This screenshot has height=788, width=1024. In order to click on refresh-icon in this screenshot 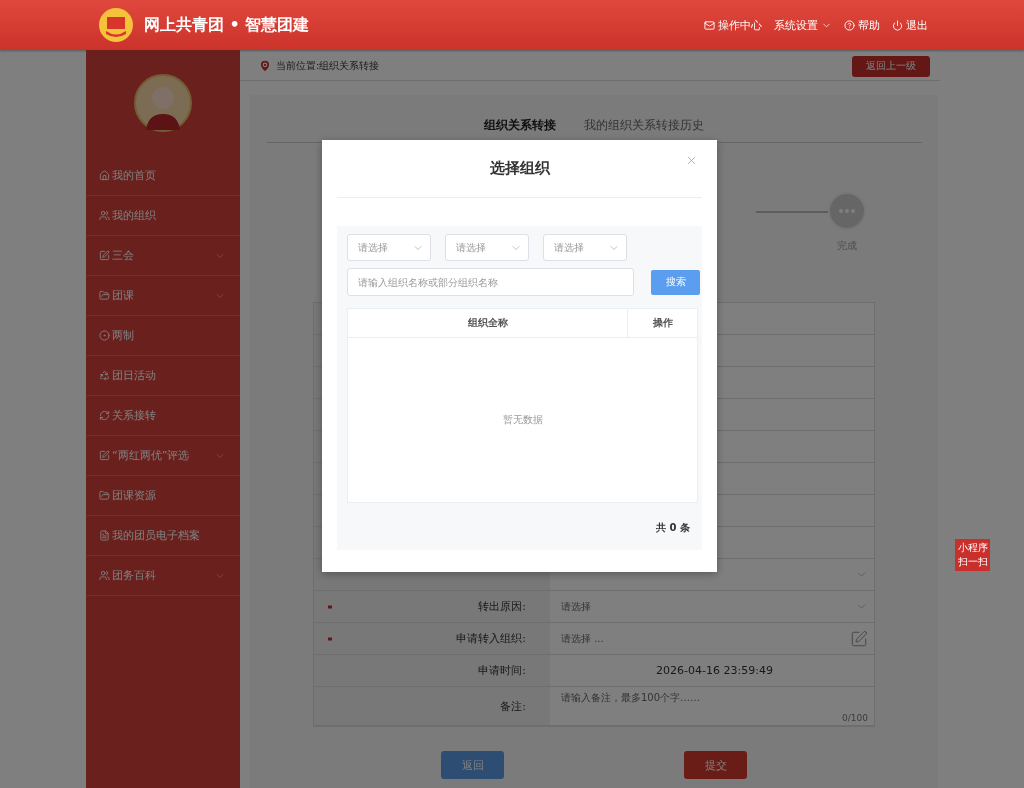, I will do `click(104, 415)`.